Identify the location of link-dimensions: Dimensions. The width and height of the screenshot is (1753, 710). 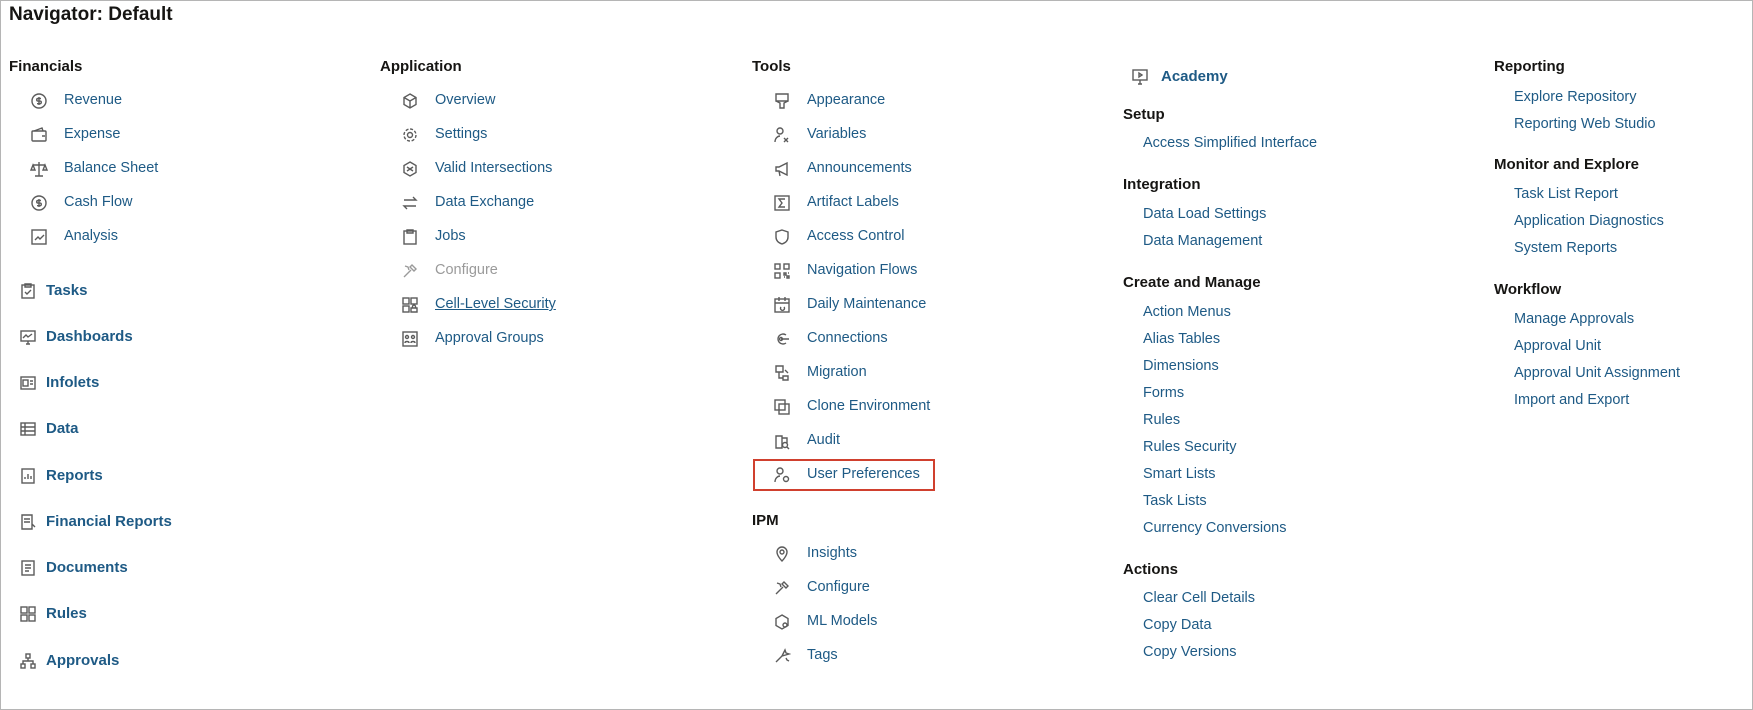
(1181, 366).